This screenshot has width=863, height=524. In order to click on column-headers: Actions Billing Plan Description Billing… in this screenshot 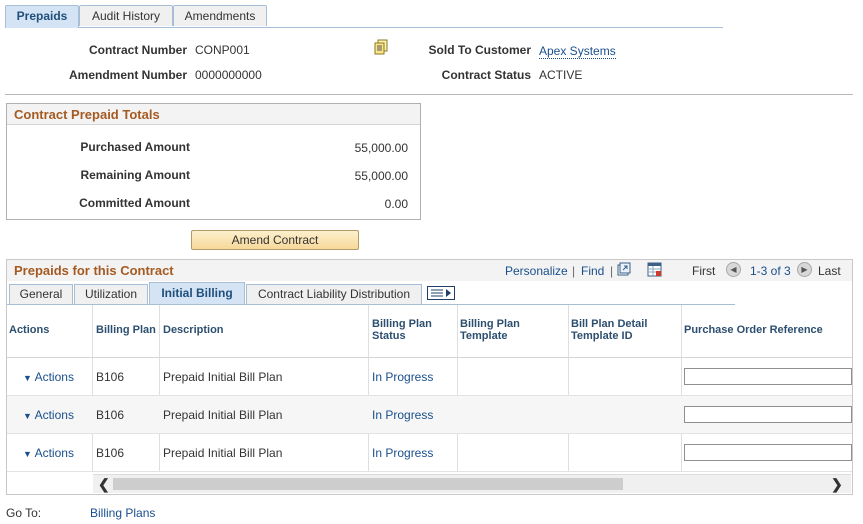, I will do `click(429, 331)`.